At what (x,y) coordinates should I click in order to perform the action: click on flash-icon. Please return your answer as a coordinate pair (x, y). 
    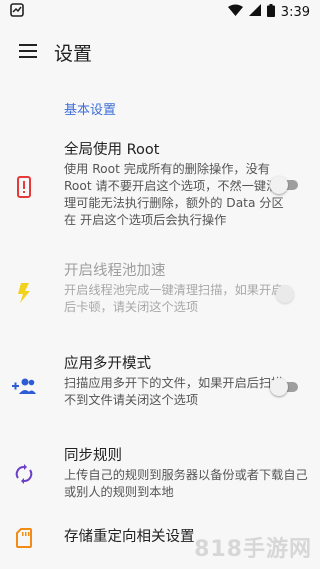
    Looking at the image, I should click on (24, 293).